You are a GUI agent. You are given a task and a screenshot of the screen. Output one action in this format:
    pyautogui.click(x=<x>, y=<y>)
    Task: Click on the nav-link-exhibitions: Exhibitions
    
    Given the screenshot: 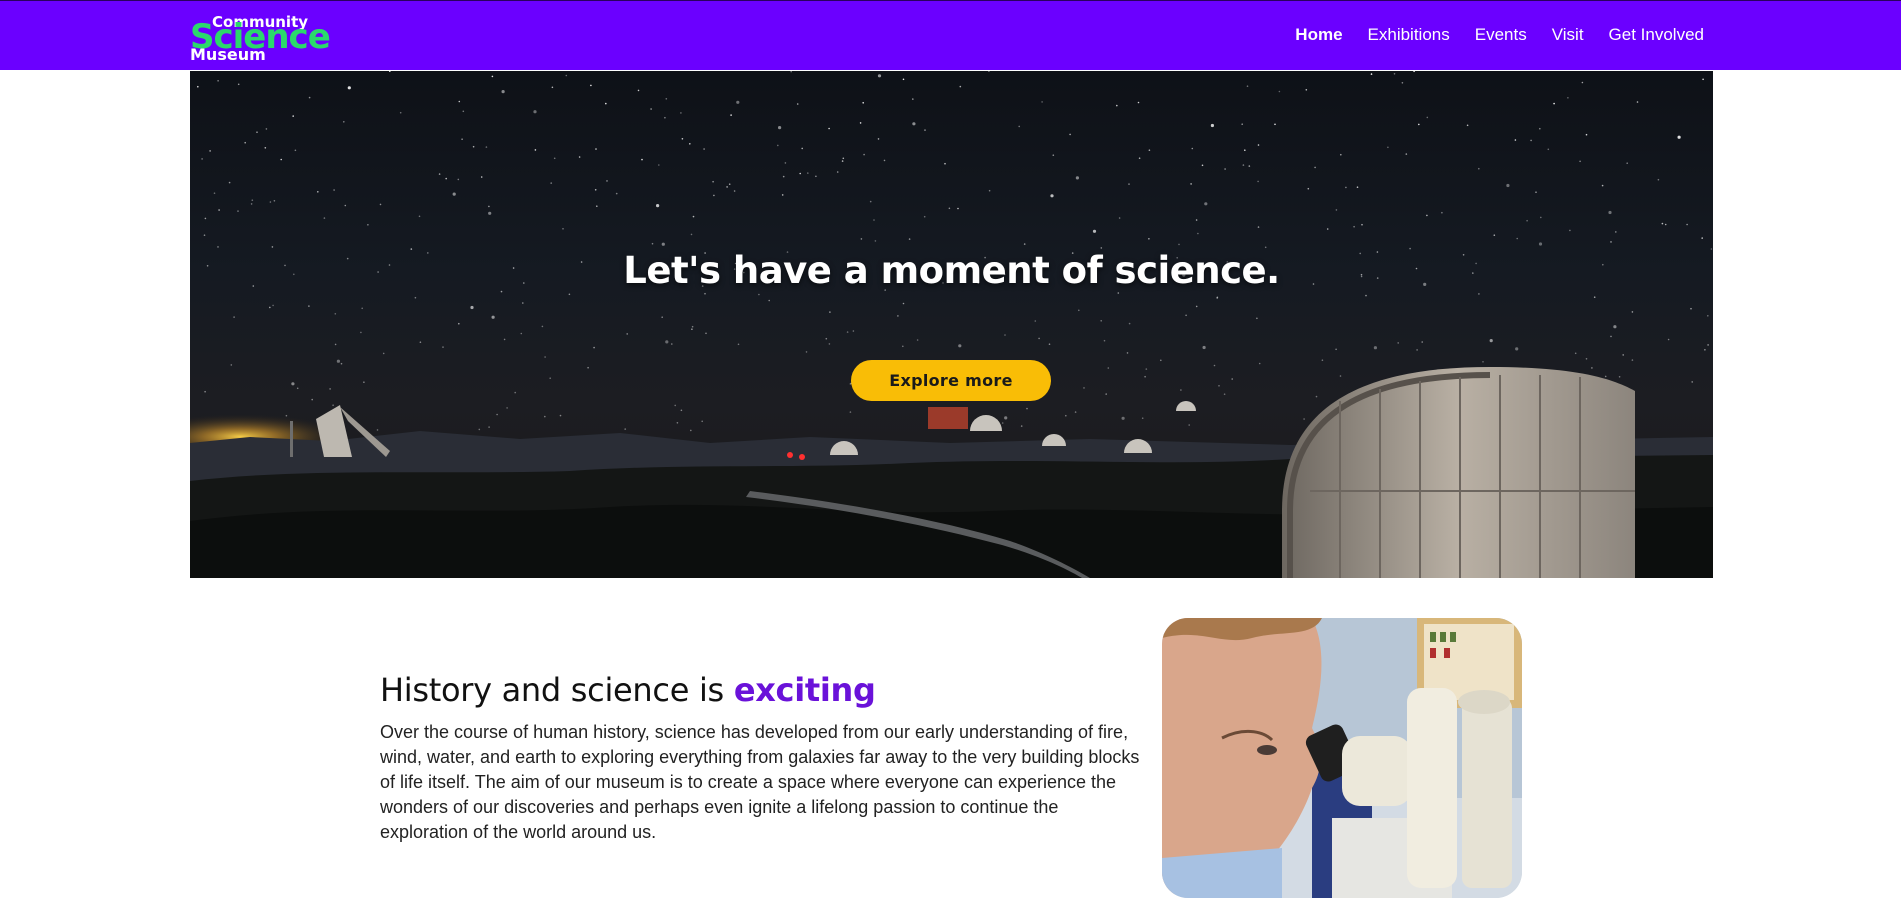 What is the action you would take?
    pyautogui.click(x=1409, y=35)
    